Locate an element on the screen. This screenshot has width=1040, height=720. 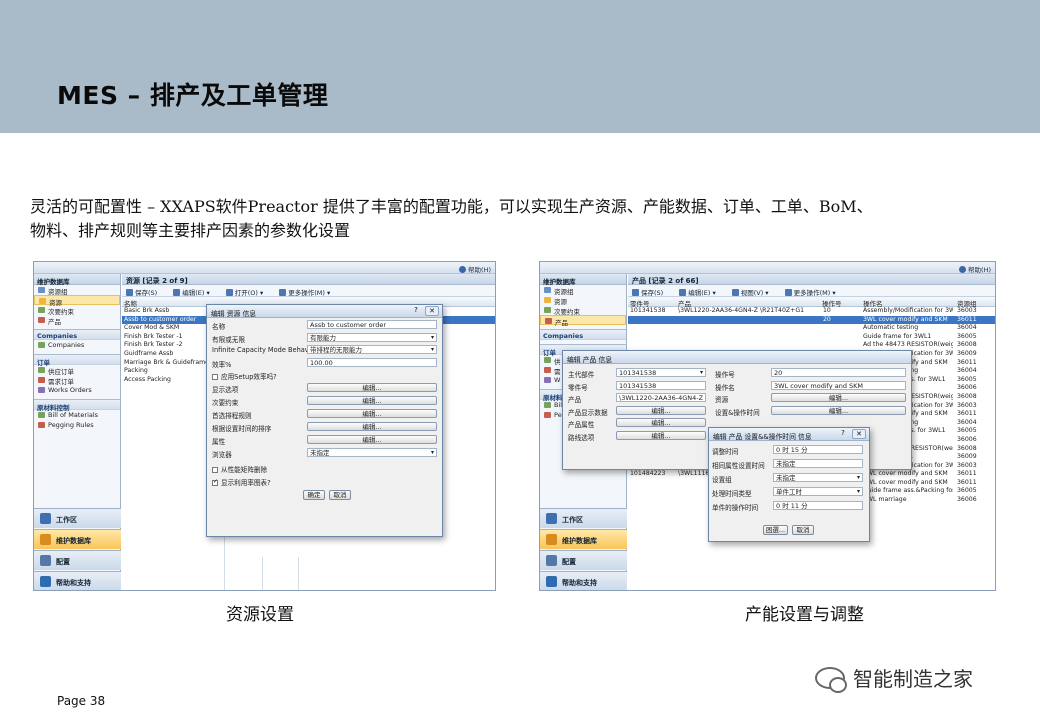
cell-resource: 36011 is located at coordinates (967, 319).